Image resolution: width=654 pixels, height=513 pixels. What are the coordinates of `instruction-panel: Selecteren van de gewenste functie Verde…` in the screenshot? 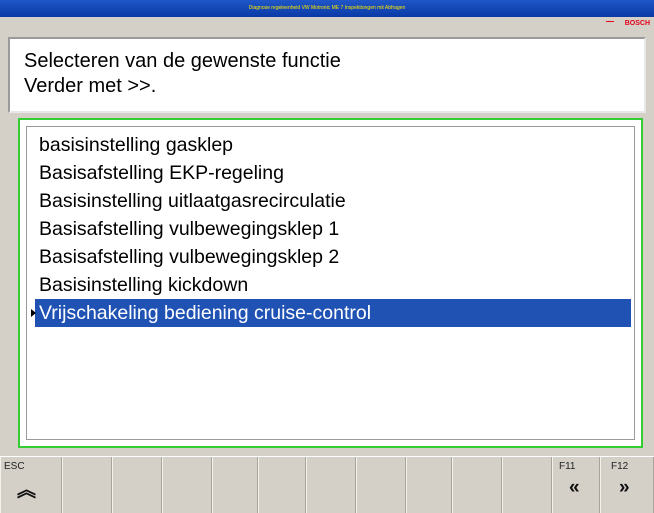 It's located at (327, 75).